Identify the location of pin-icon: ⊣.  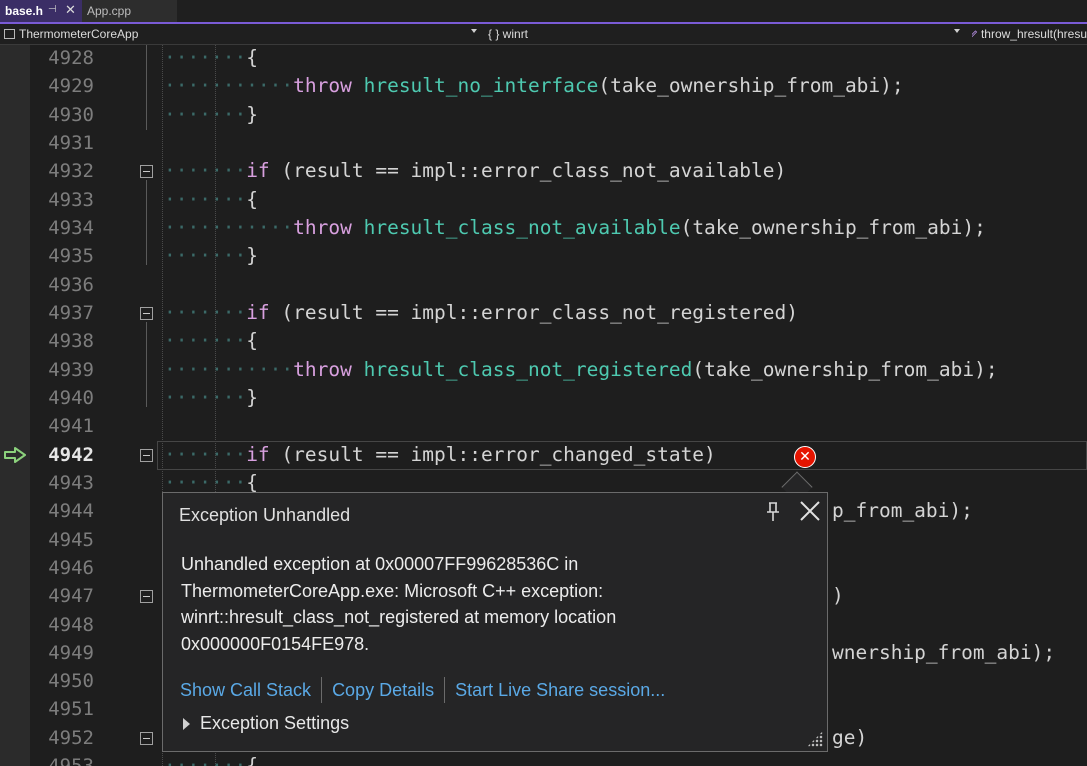
(52, 9).